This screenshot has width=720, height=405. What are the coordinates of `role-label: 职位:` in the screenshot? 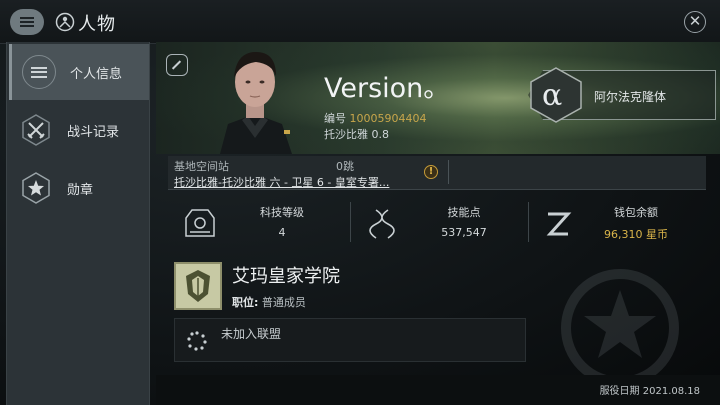 It's located at (245, 302).